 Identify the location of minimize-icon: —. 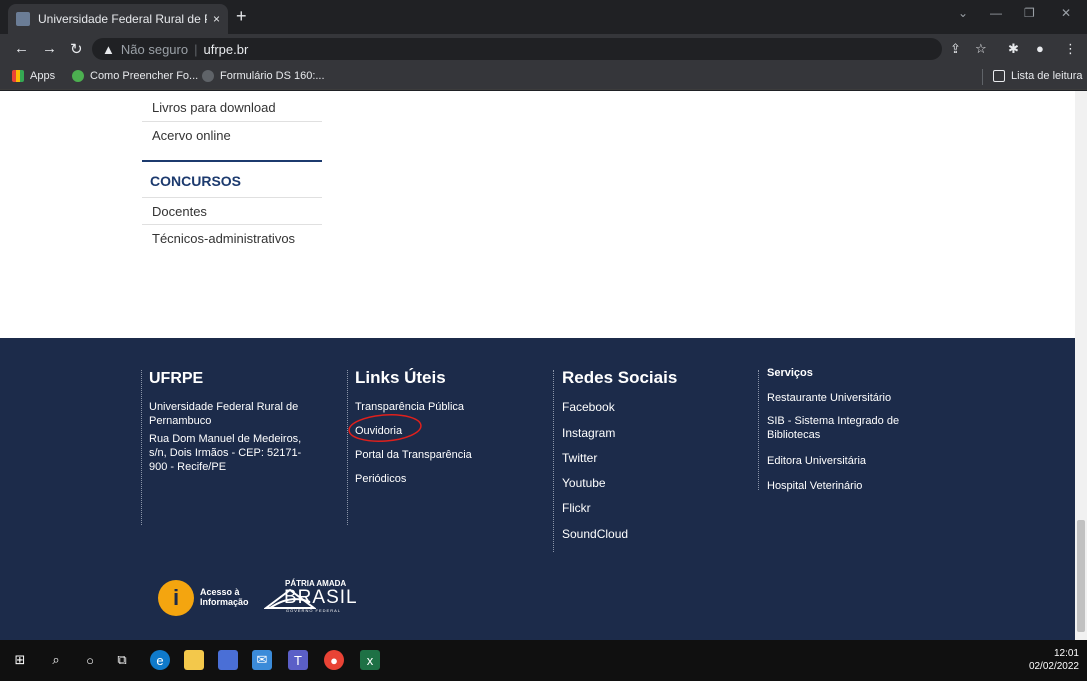
(996, 13).